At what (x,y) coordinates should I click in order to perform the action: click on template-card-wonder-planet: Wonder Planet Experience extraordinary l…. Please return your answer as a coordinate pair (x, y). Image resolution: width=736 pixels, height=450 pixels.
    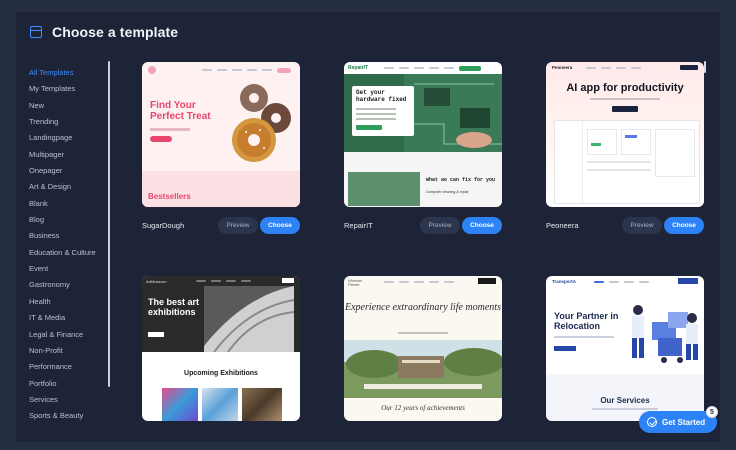
    Looking at the image, I should click on (423, 348).